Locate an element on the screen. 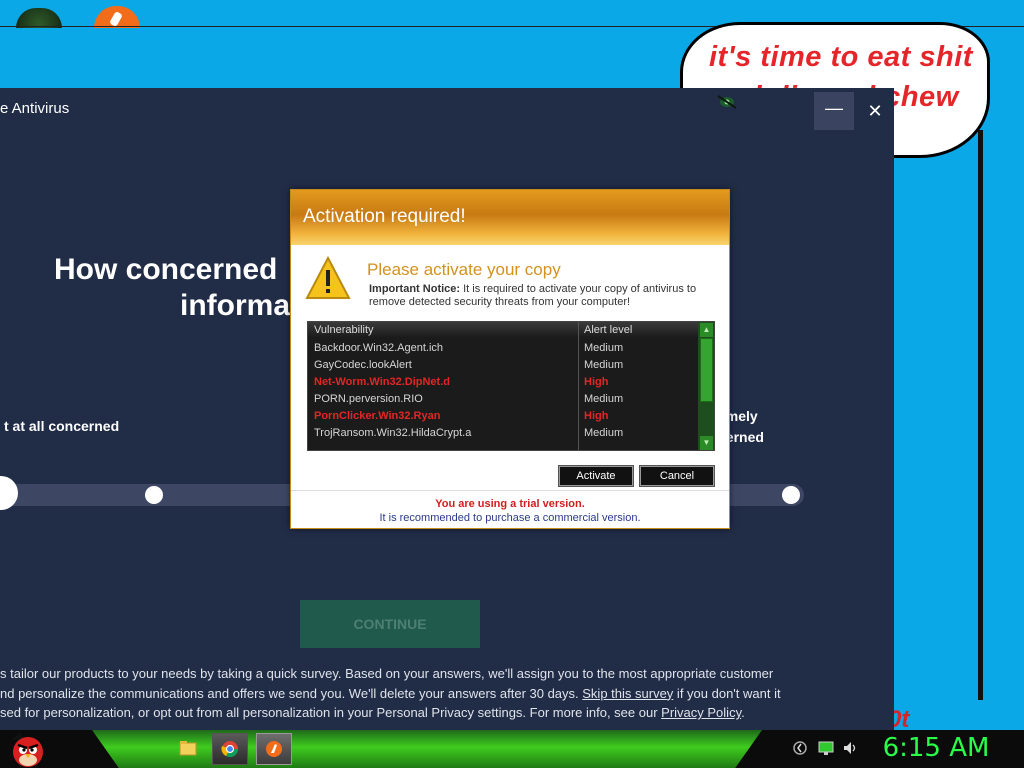 The width and height of the screenshot is (1024, 768). dialog-title: Activation required! is located at coordinates (384, 216).